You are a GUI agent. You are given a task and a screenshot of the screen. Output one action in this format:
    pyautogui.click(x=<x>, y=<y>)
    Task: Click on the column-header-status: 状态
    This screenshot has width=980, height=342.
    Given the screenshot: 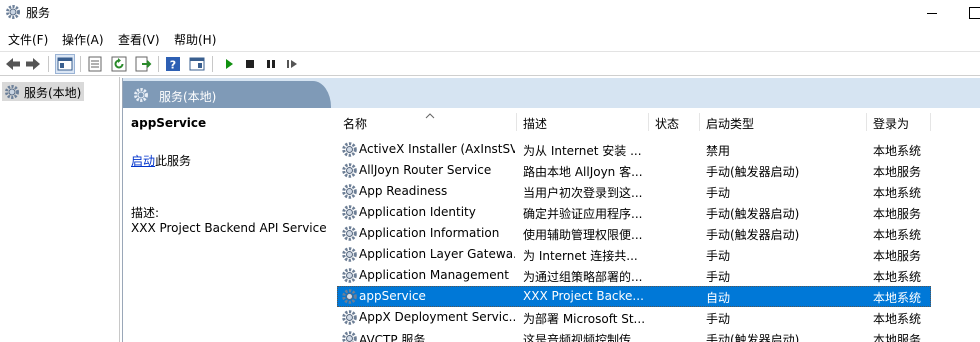 What is the action you would take?
    pyautogui.click(x=674, y=122)
    